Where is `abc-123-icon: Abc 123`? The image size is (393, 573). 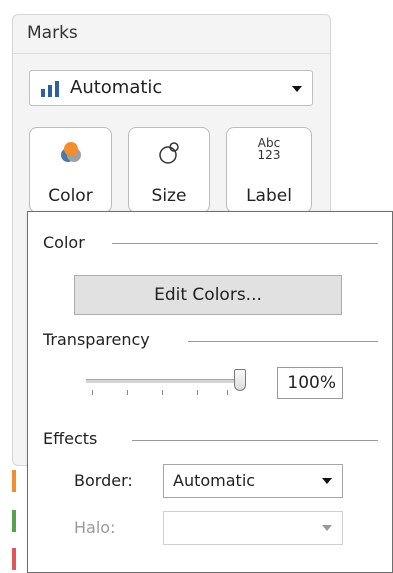
abc-123-icon: Abc 123 is located at coordinates (269, 149).